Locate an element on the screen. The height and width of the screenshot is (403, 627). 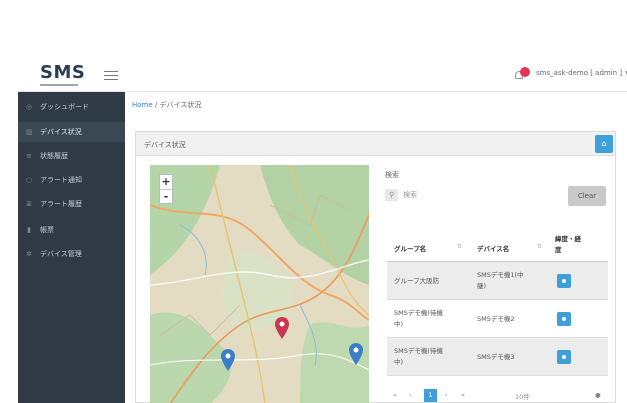
panel-title: デバイス状況 is located at coordinates (165, 145).